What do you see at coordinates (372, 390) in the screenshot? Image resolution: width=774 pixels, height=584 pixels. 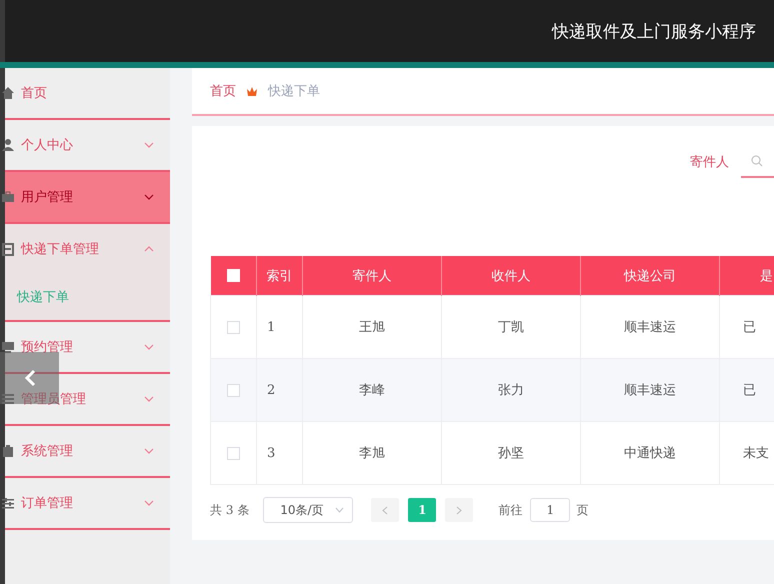 I see `table-cell: 李峰` at bounding box center [372, 390].